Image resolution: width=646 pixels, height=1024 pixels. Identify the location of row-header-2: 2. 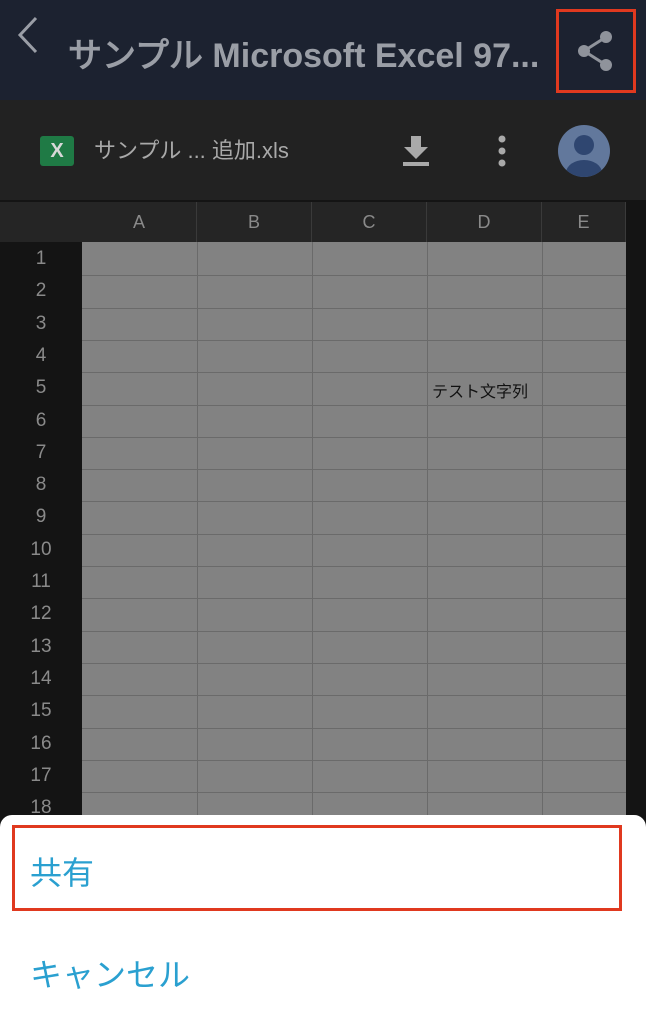
(41, 291).